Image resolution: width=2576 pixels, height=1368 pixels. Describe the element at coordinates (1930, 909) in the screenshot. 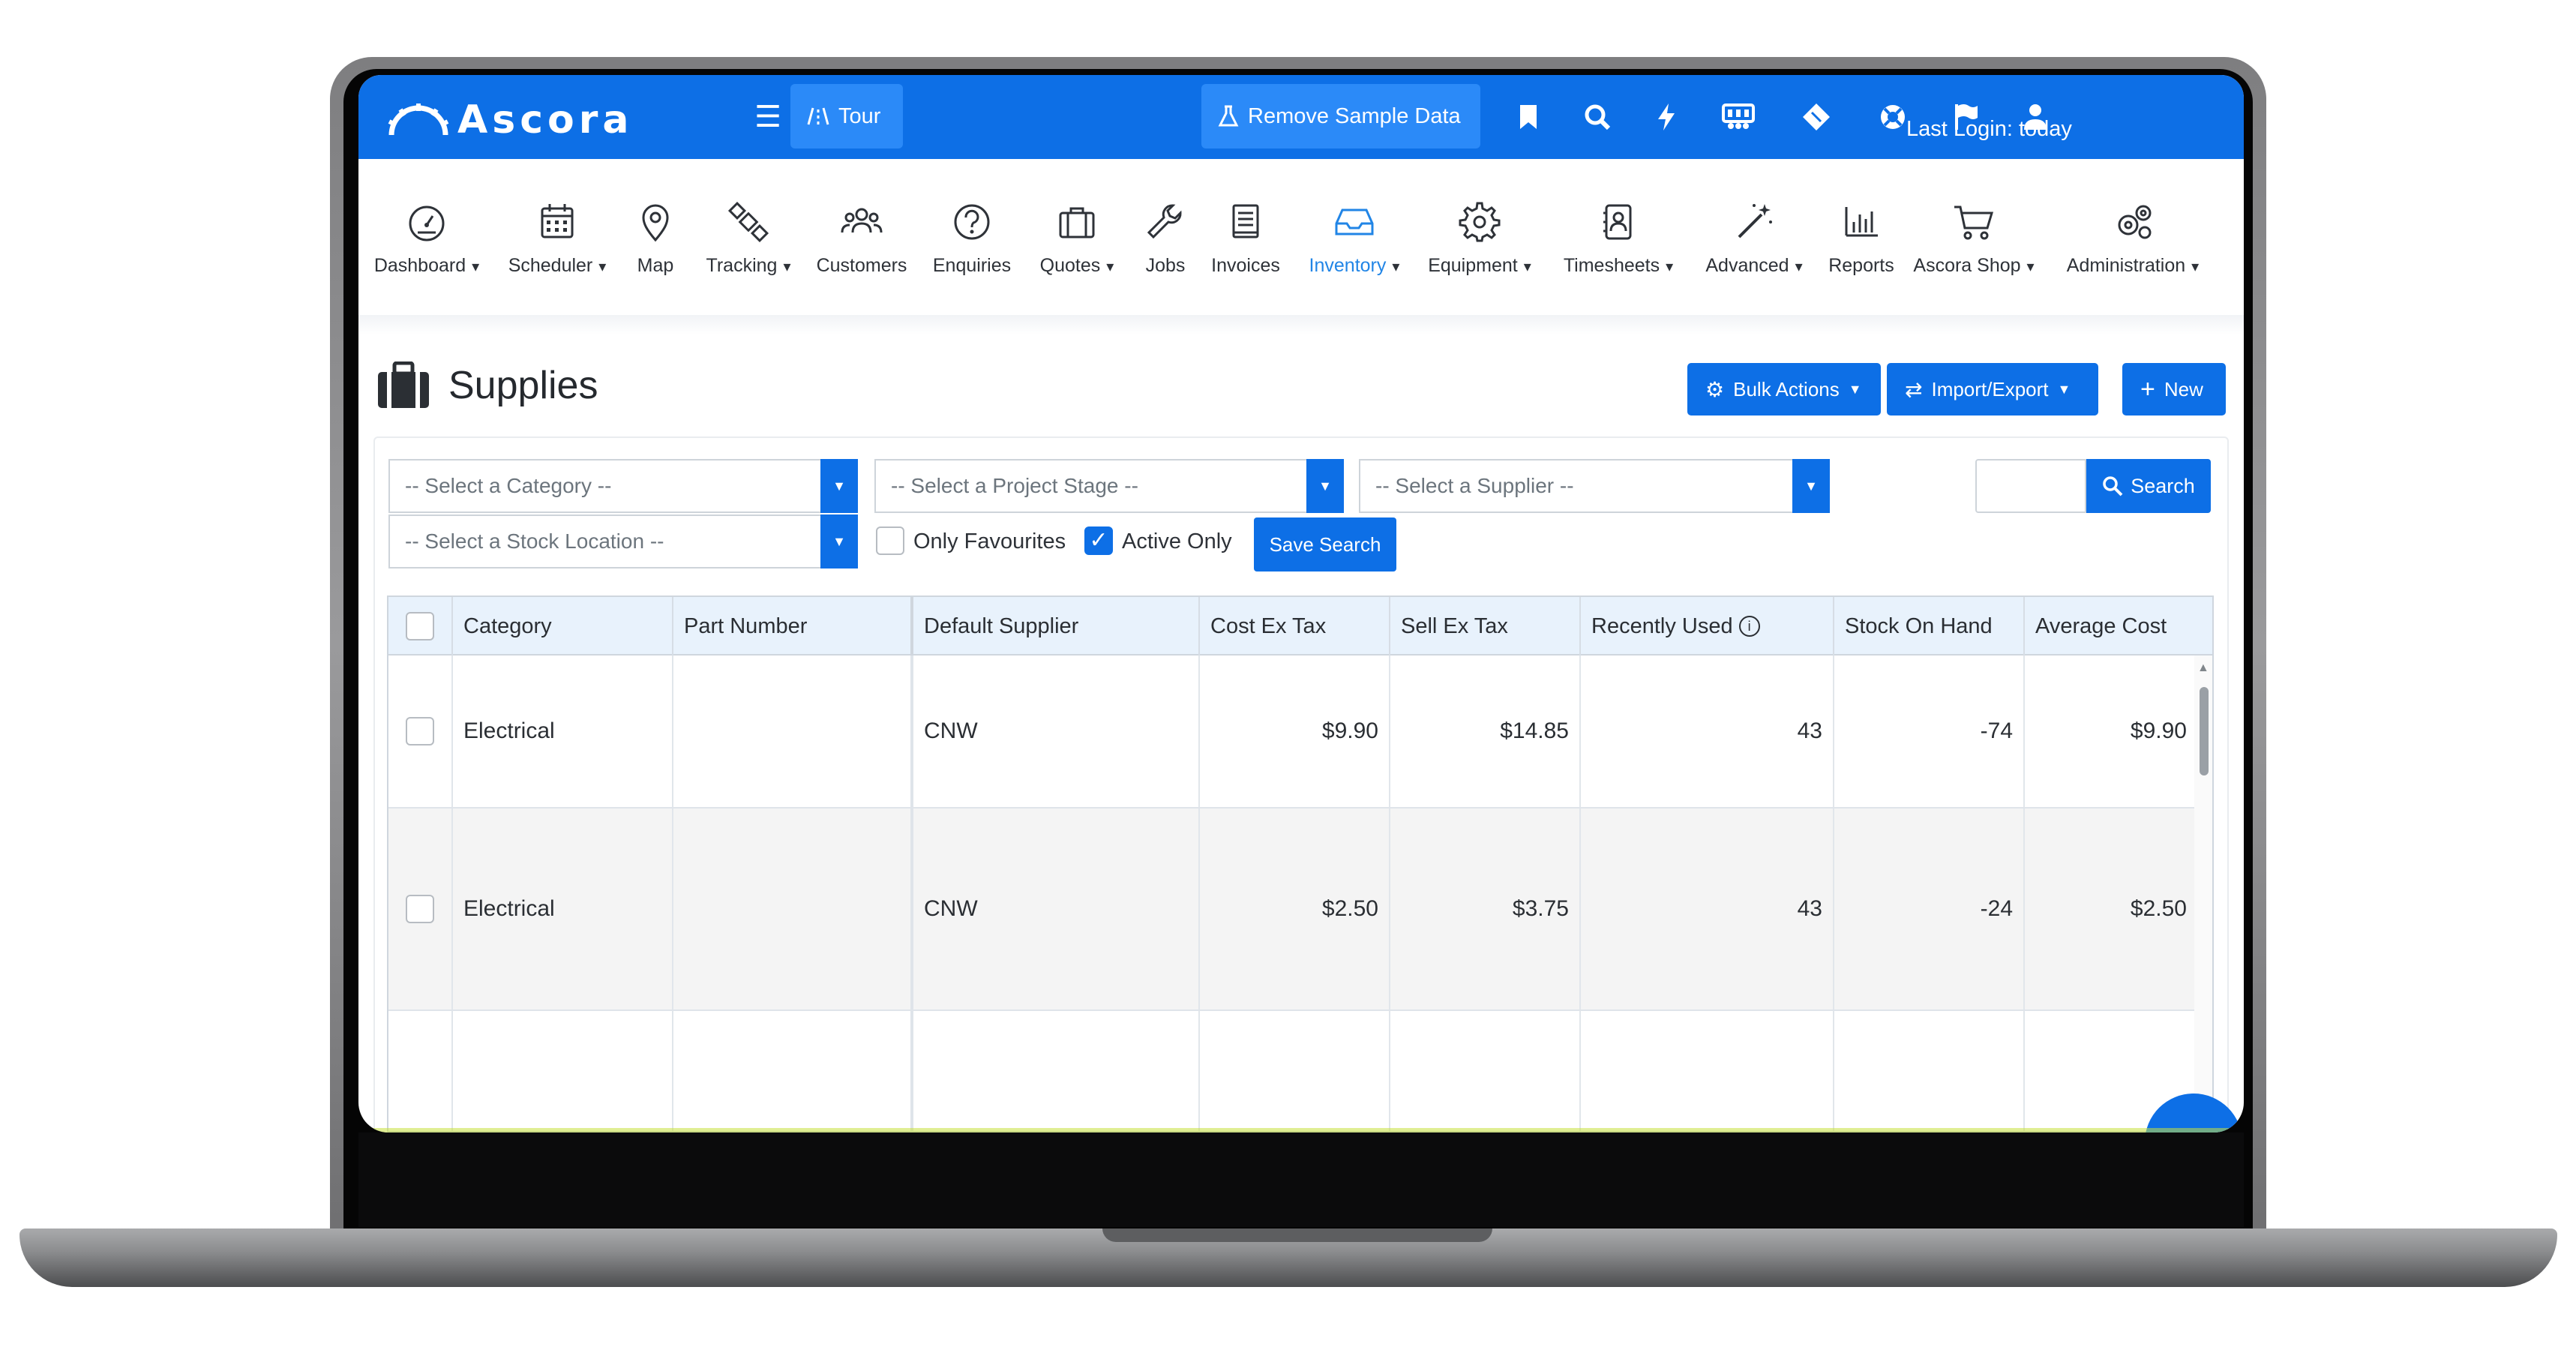

I see `cell-stock-on-hand: -24` at that location.